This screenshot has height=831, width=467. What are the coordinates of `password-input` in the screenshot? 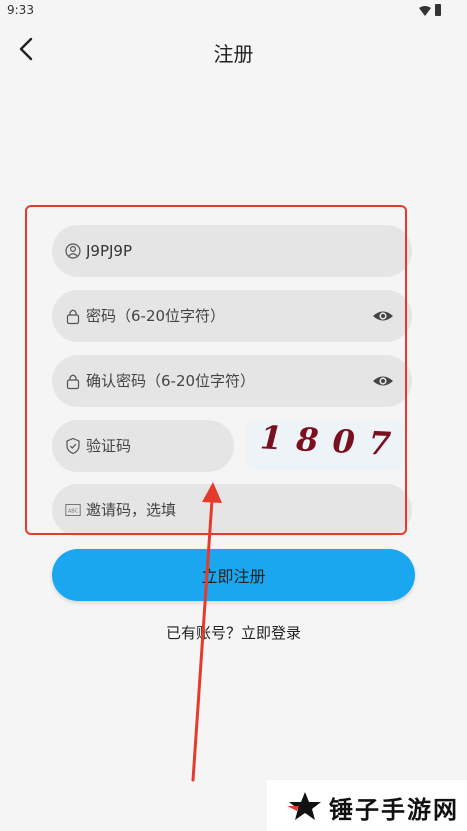 It's located at (221, 316).